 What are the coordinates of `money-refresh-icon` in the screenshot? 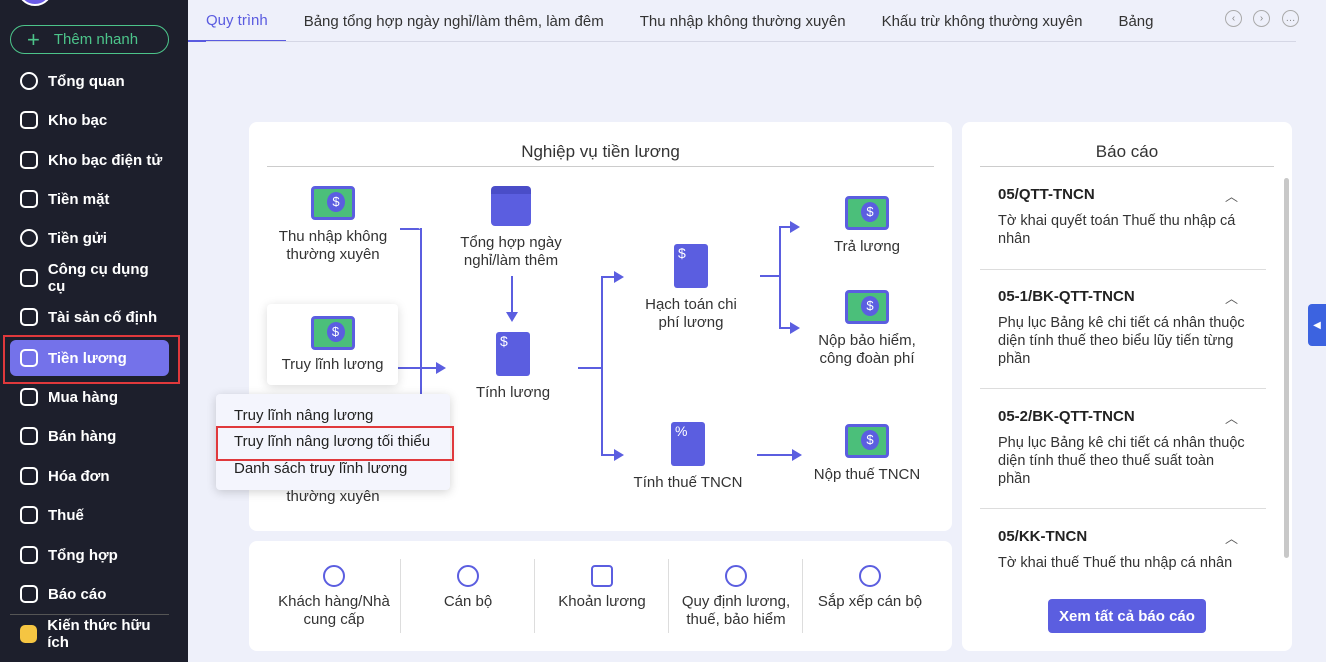 It's located at (332, 333).